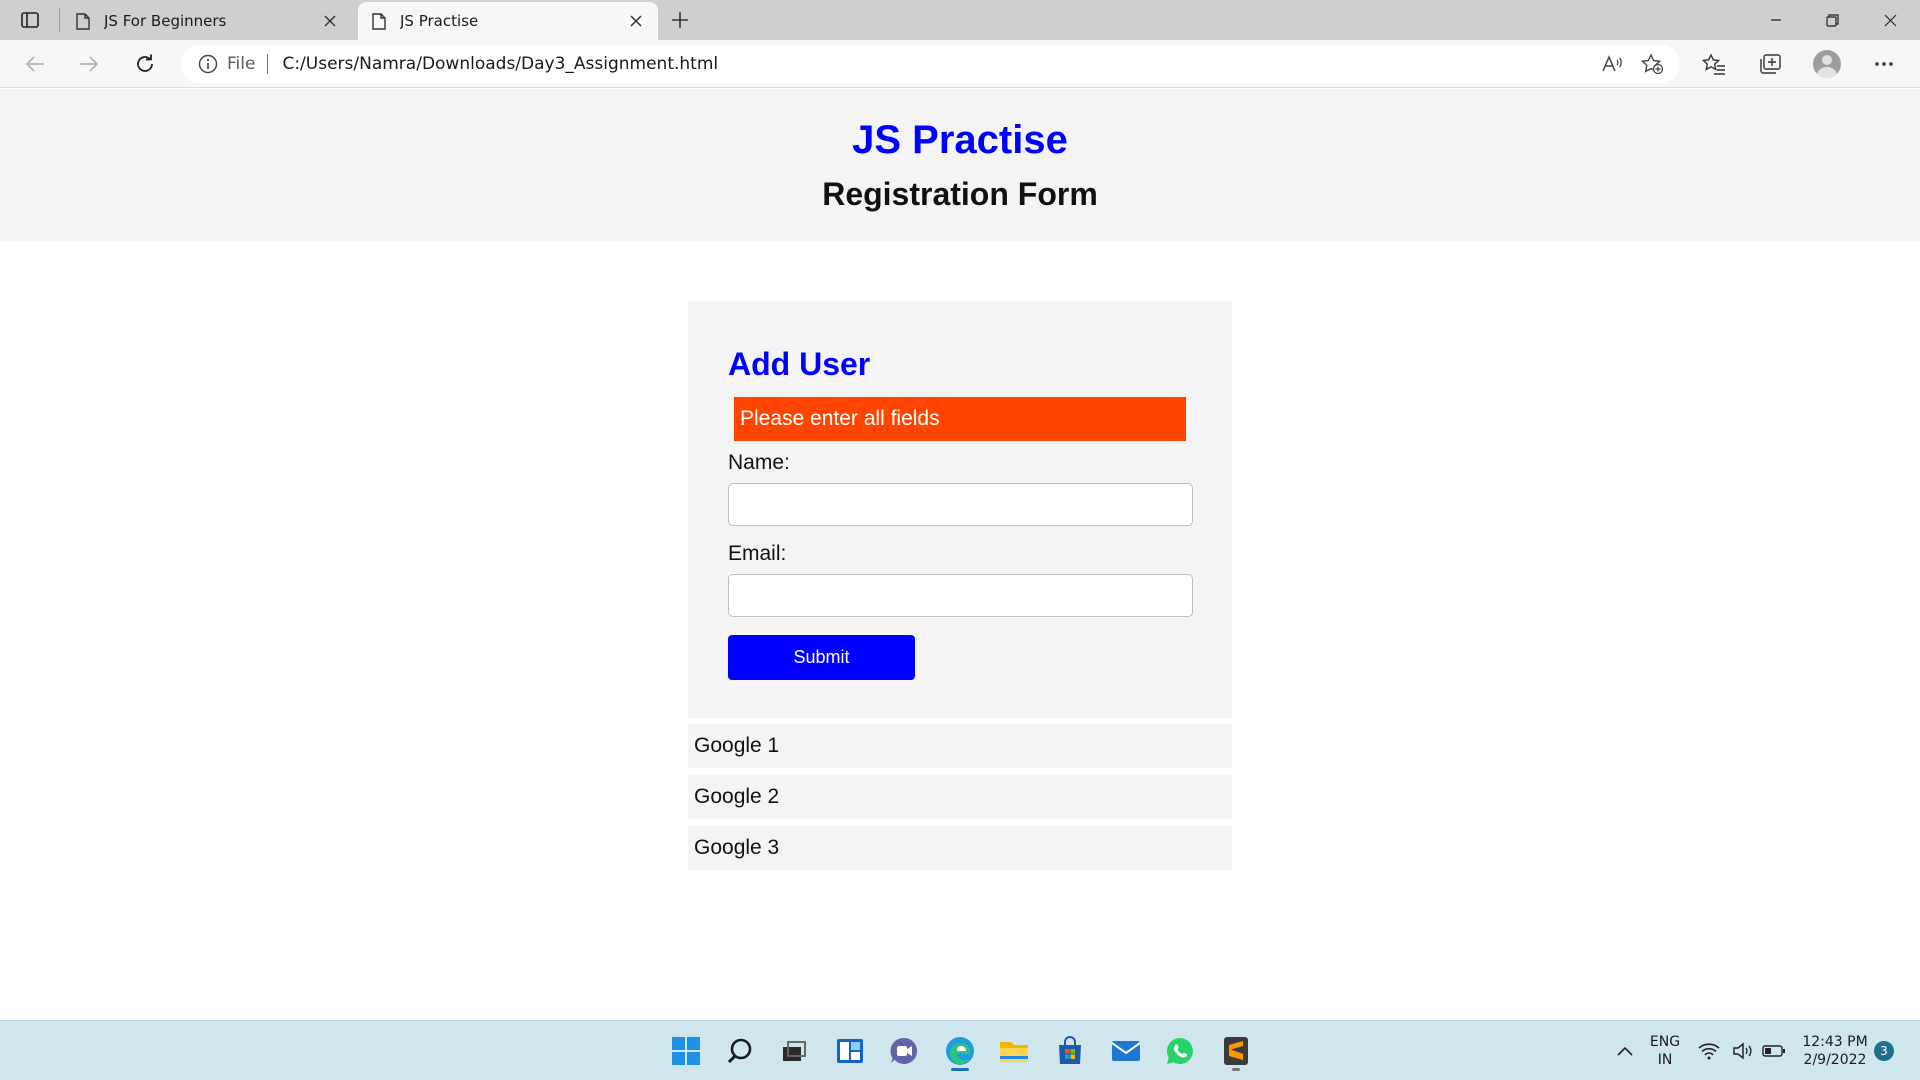 This screenshot has width=1920, height=1080. I want to click on running-app-indicator, so click(1236, 1069).